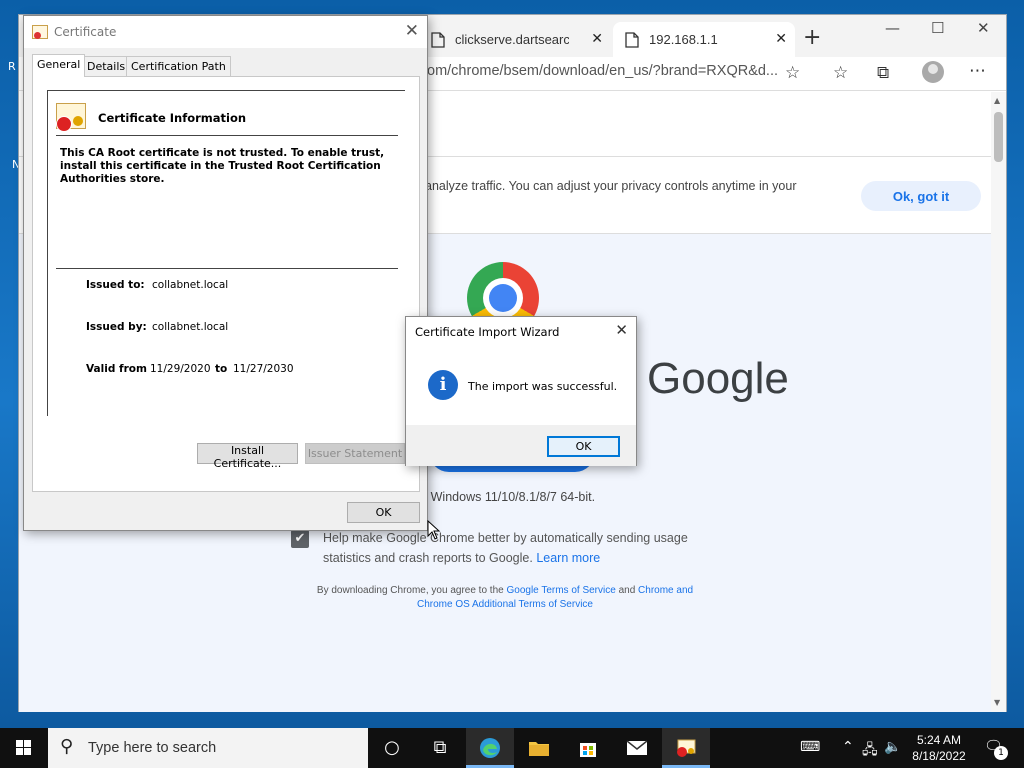 Image resolution: width=1024 pixels, height=768 pixels. I want to click on google-wordmark: Google, so click(718, 378).